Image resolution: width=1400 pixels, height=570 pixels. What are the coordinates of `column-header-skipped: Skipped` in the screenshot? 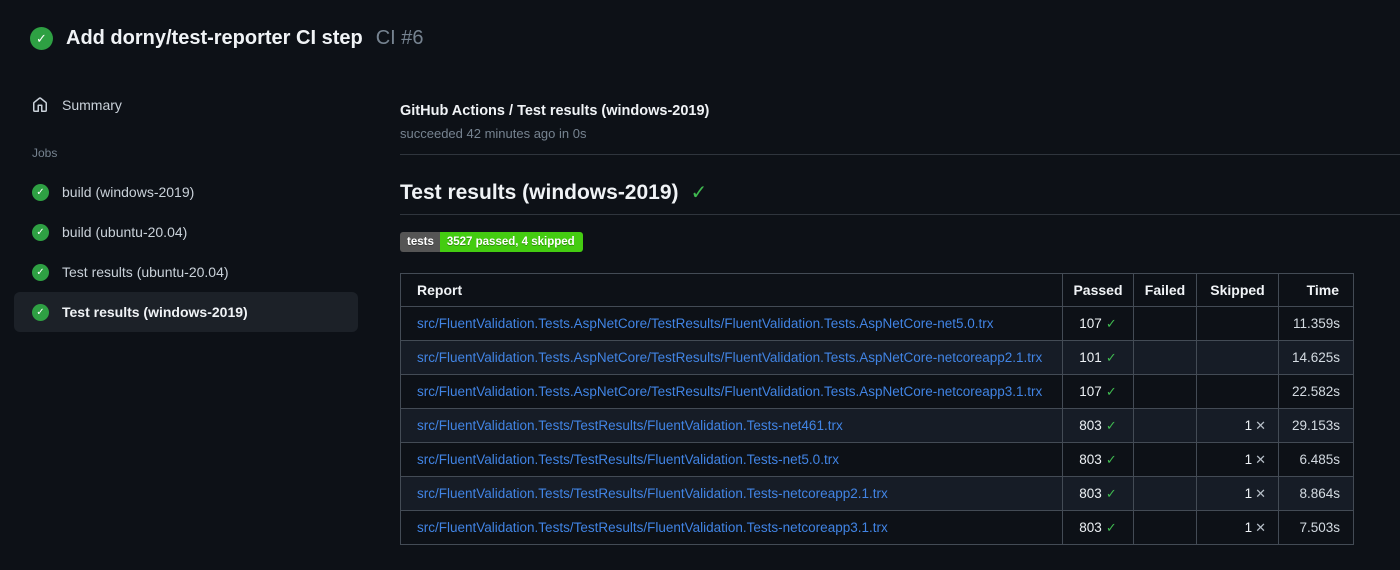 It's located at (1237, 290).